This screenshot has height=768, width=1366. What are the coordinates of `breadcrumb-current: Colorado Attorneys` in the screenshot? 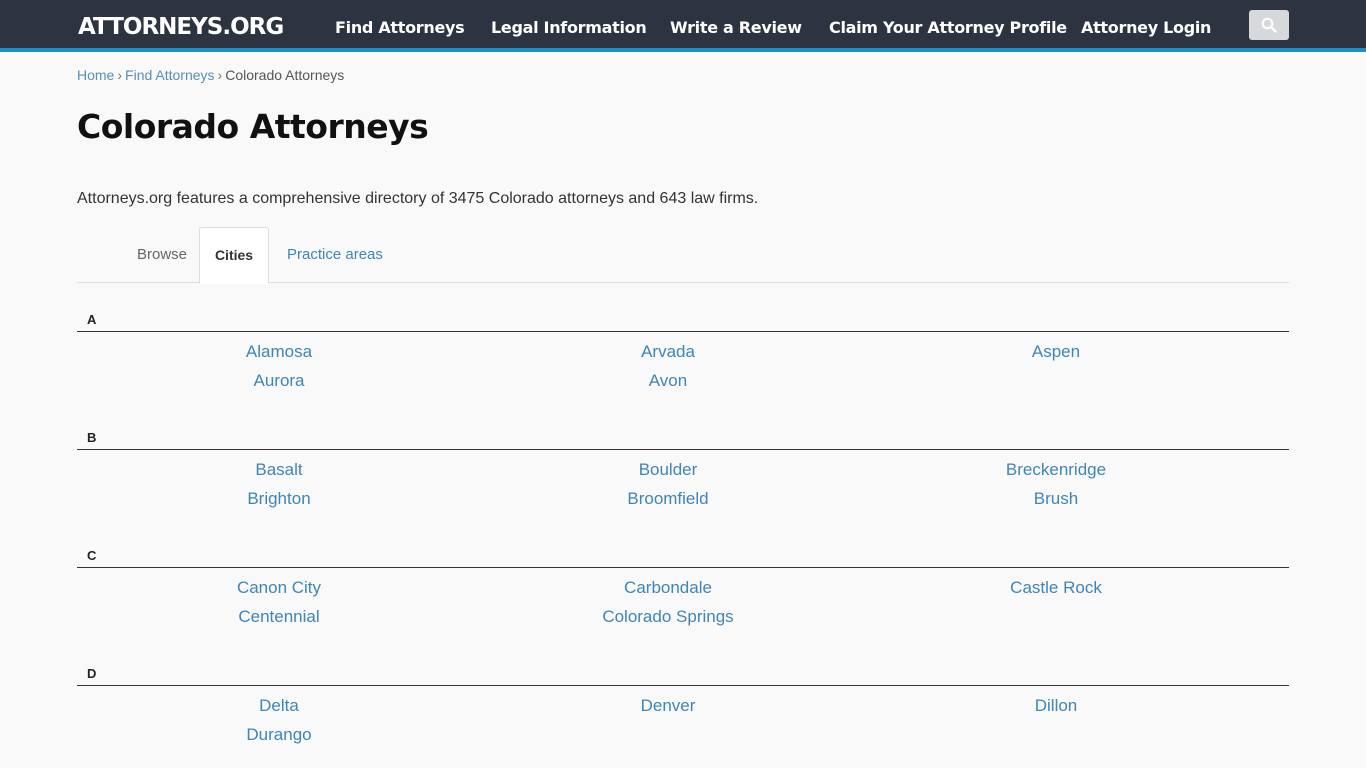 It's located at (285, 75).